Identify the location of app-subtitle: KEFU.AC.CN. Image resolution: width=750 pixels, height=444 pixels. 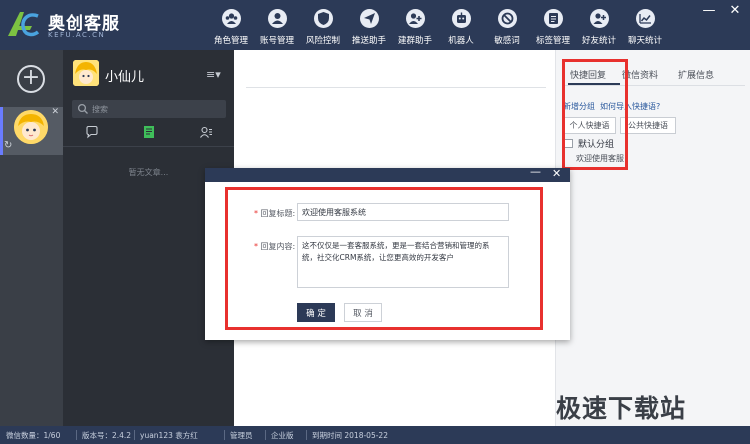
(77, 35).